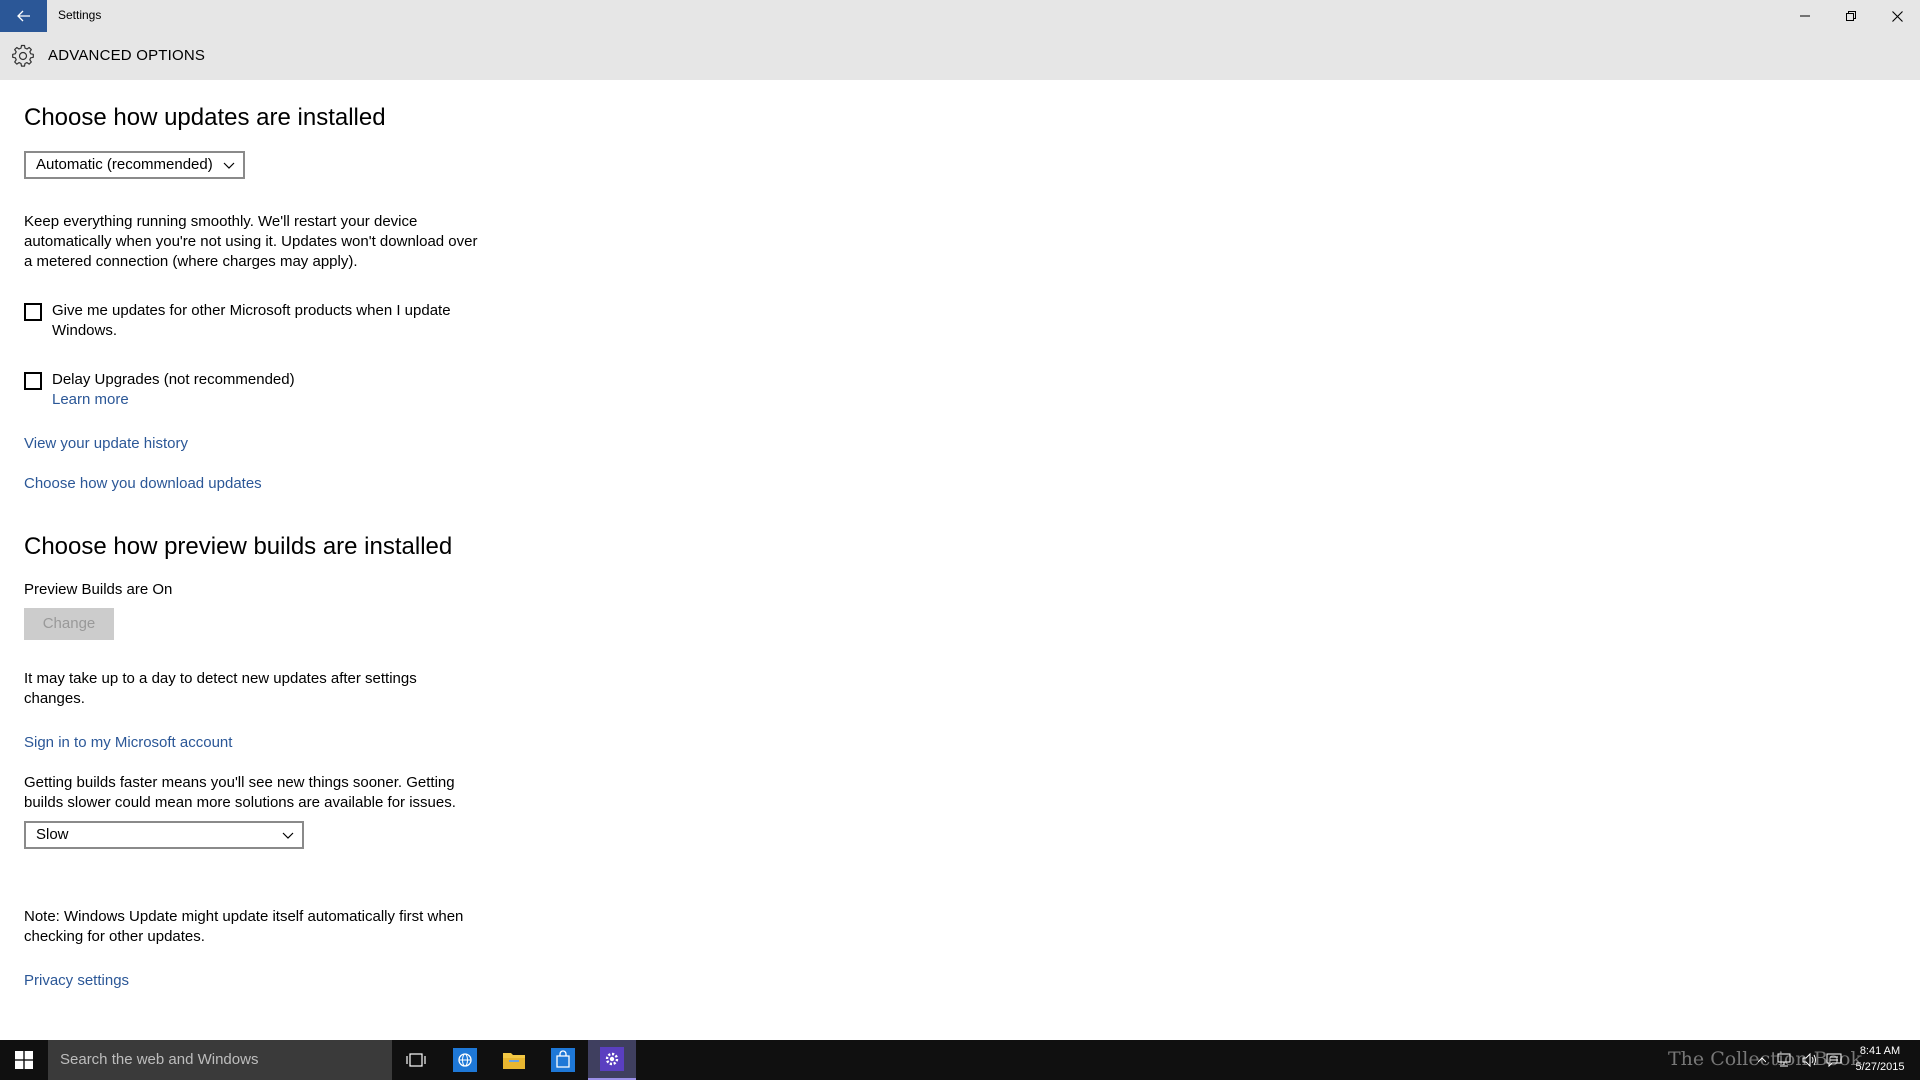  What do you see at coordinates (1880, 1059) in the screenshot?
I see `taskbar-clock: 8:41 AM 5/27/2015` at bounding box center [1880, 1059].